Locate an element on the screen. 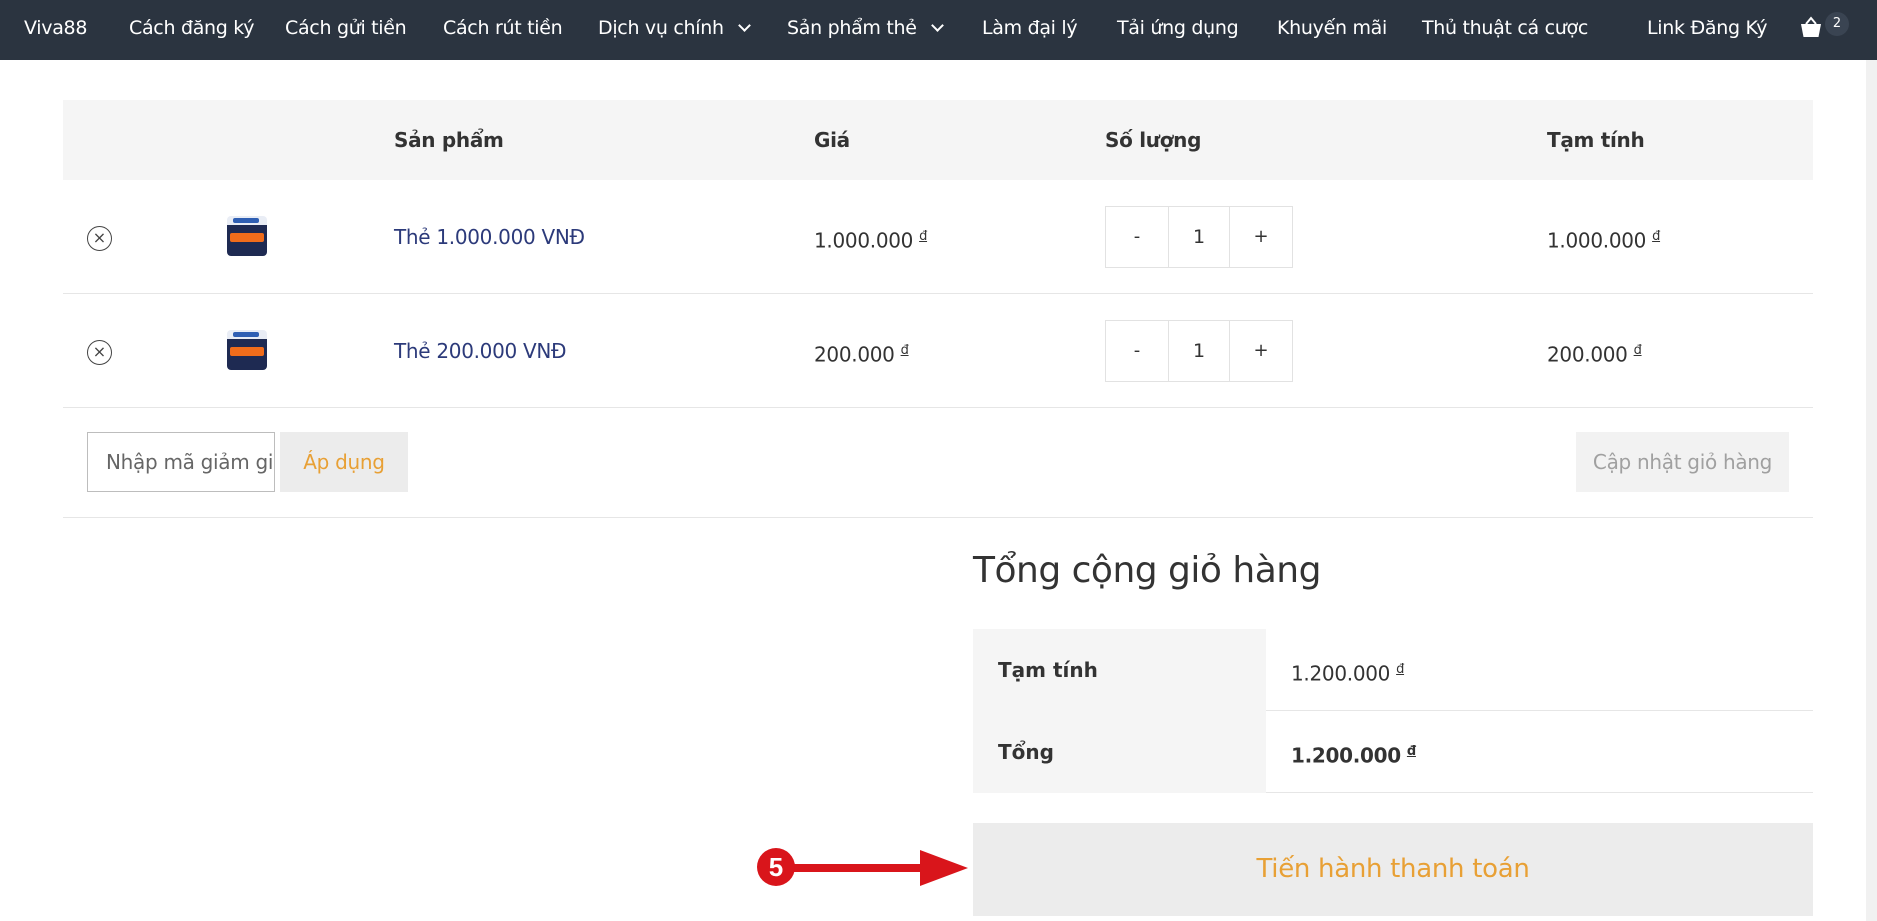 This screenshot has height=921, width=1877. cart-table-header: Sản phẩm Giá Số lượng Tạm tính is located at coordinates (938, 140).